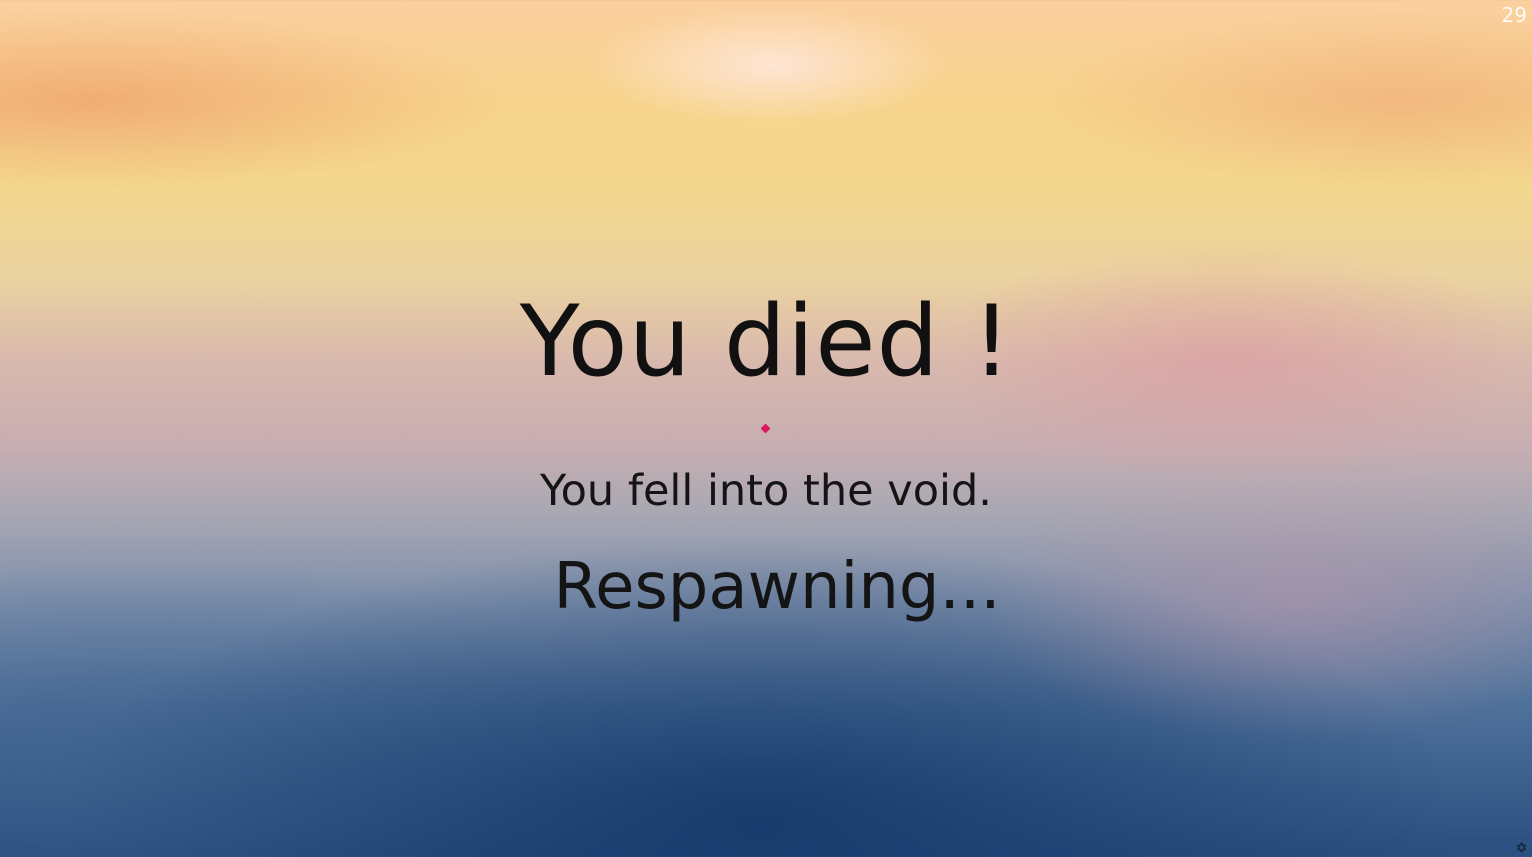 The width and height of the screenshot is (1532, 857). I want to click on death-reason: You fell into the void., so click(766, 491).